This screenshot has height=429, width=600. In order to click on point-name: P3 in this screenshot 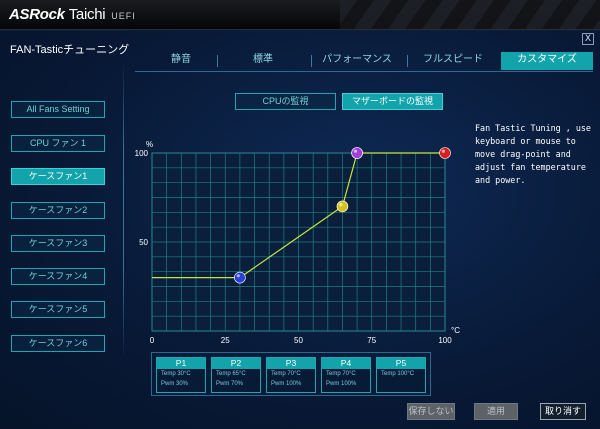, I will do `click(291, 363)`.